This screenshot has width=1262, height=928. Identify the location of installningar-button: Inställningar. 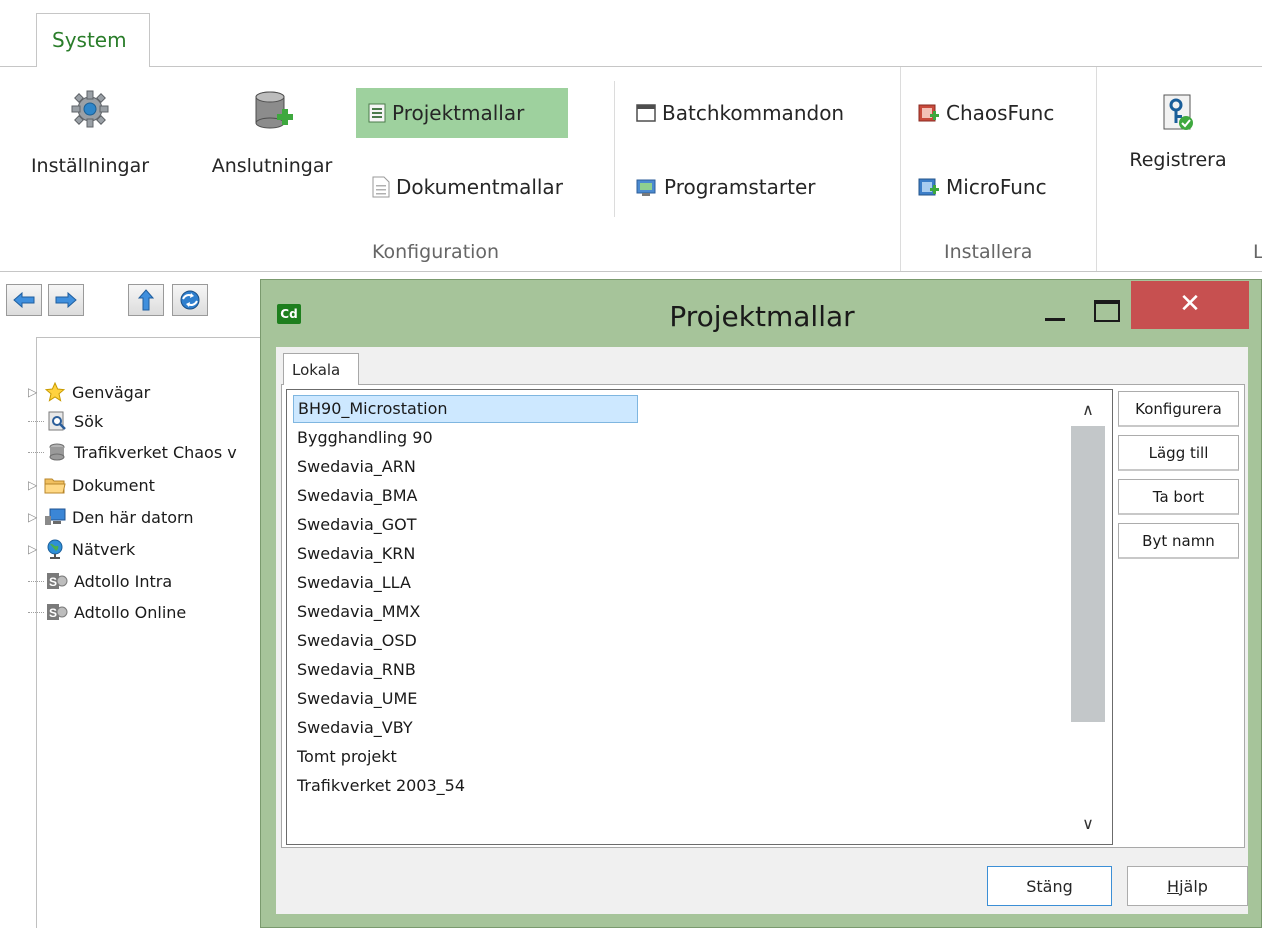
(90, 133).